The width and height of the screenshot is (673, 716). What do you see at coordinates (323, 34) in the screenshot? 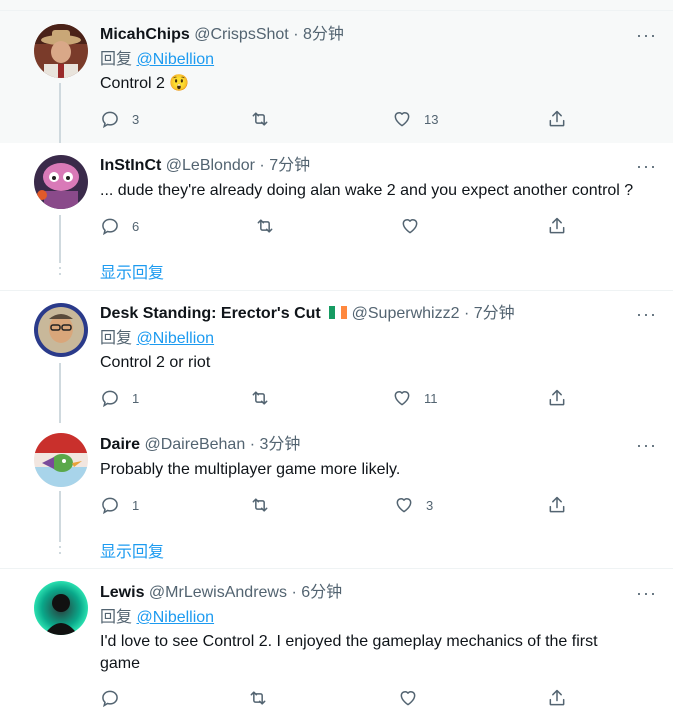
I see `timestamp: 8分钟` at bounding box center [323, 34].